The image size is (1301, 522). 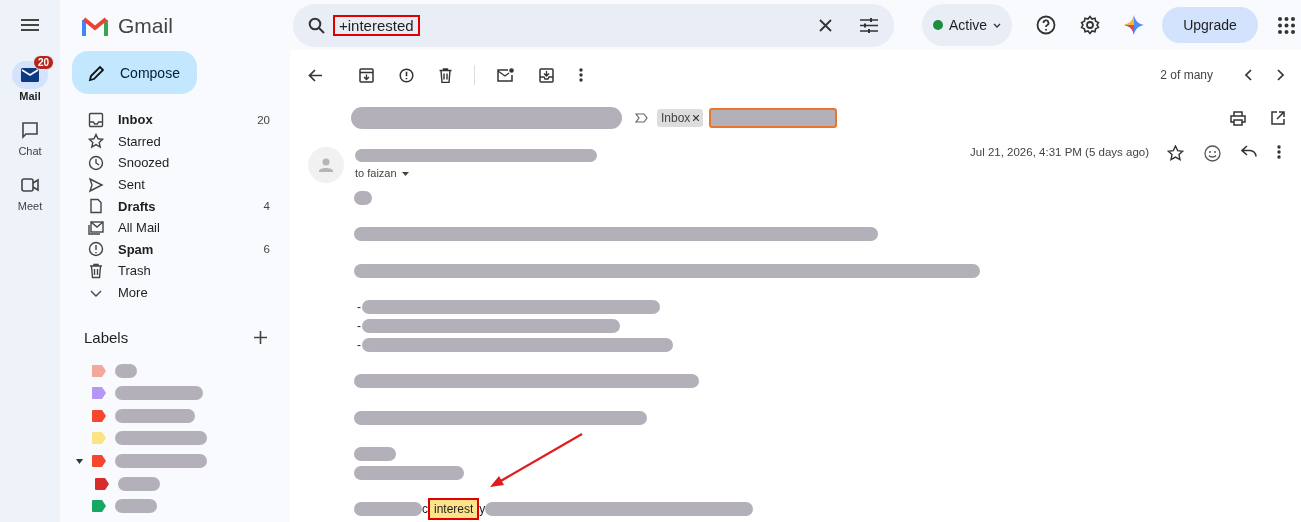 What do you see at coordinates (366, 75) in the screenshot?
I see `archive-icon` at bounding box center [366, 75].